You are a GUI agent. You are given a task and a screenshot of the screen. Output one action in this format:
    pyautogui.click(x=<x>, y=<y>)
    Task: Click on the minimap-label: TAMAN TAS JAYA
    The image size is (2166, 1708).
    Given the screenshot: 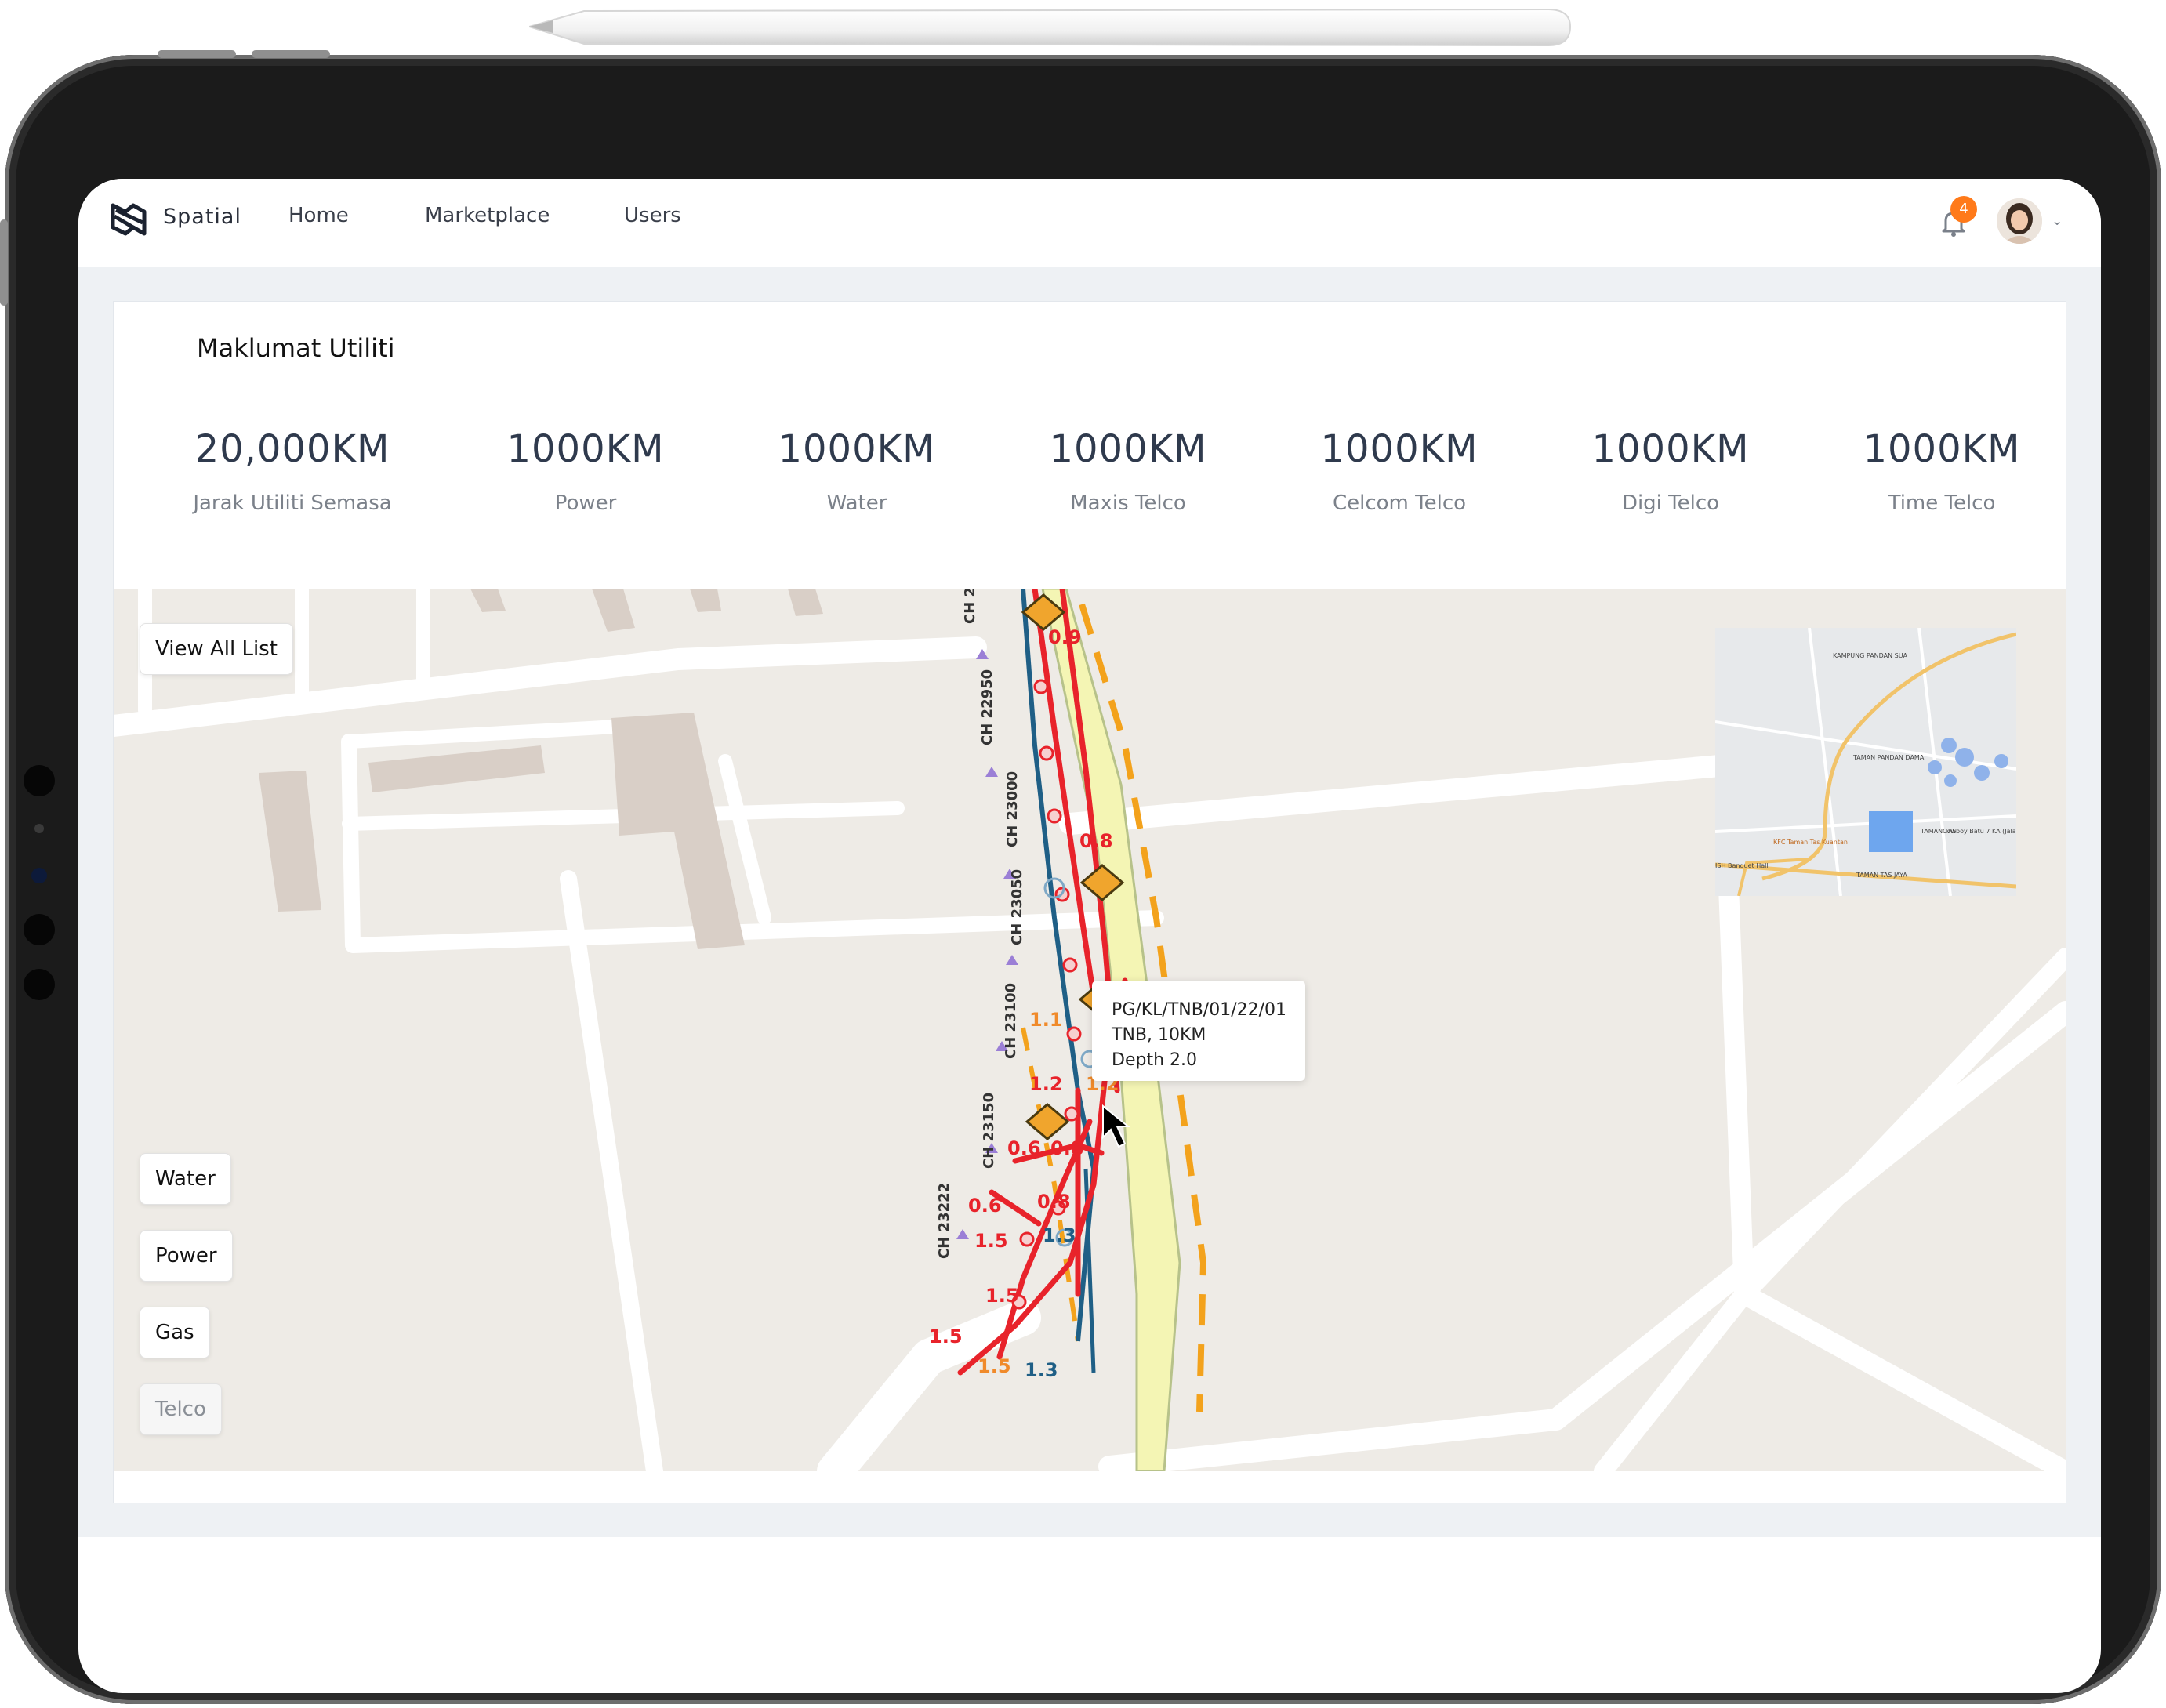 What is the action you would take?
    pyautogui.click(x=1881, y=875)
    